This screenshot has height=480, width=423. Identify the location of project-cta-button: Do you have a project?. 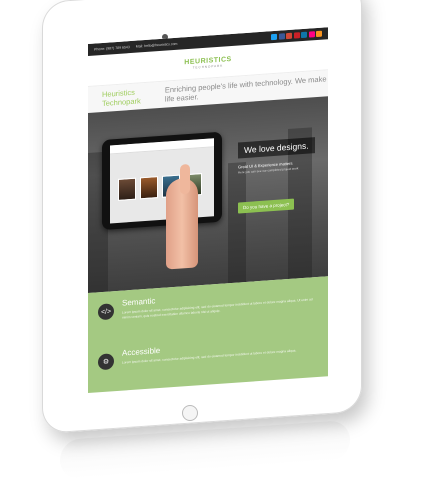
(266, 206).